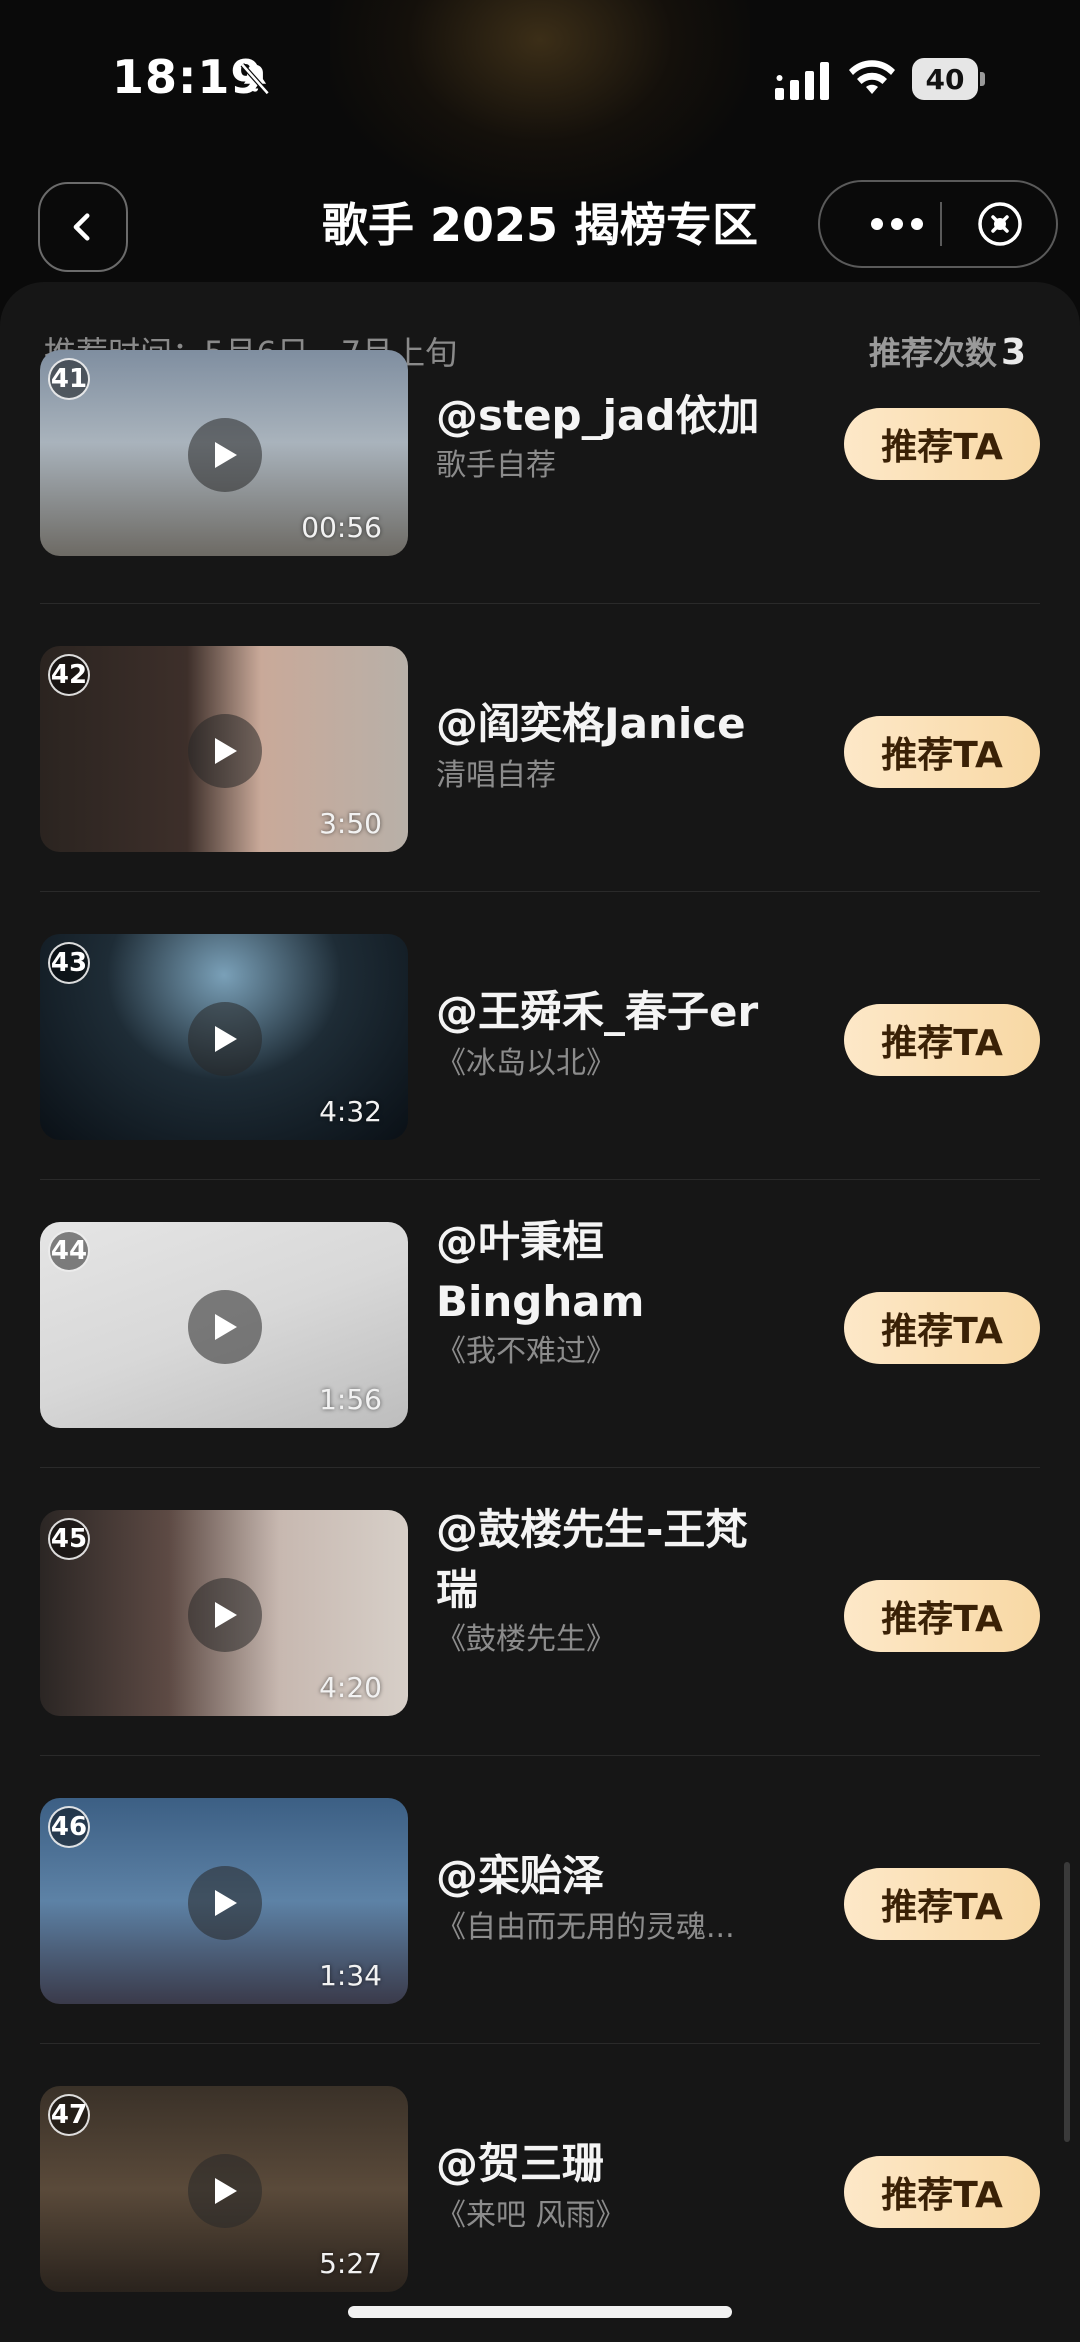  Describe the element at coordinates (520, 1875) in the screenshot. I see `singer-name: @栾贻泽` at that location.